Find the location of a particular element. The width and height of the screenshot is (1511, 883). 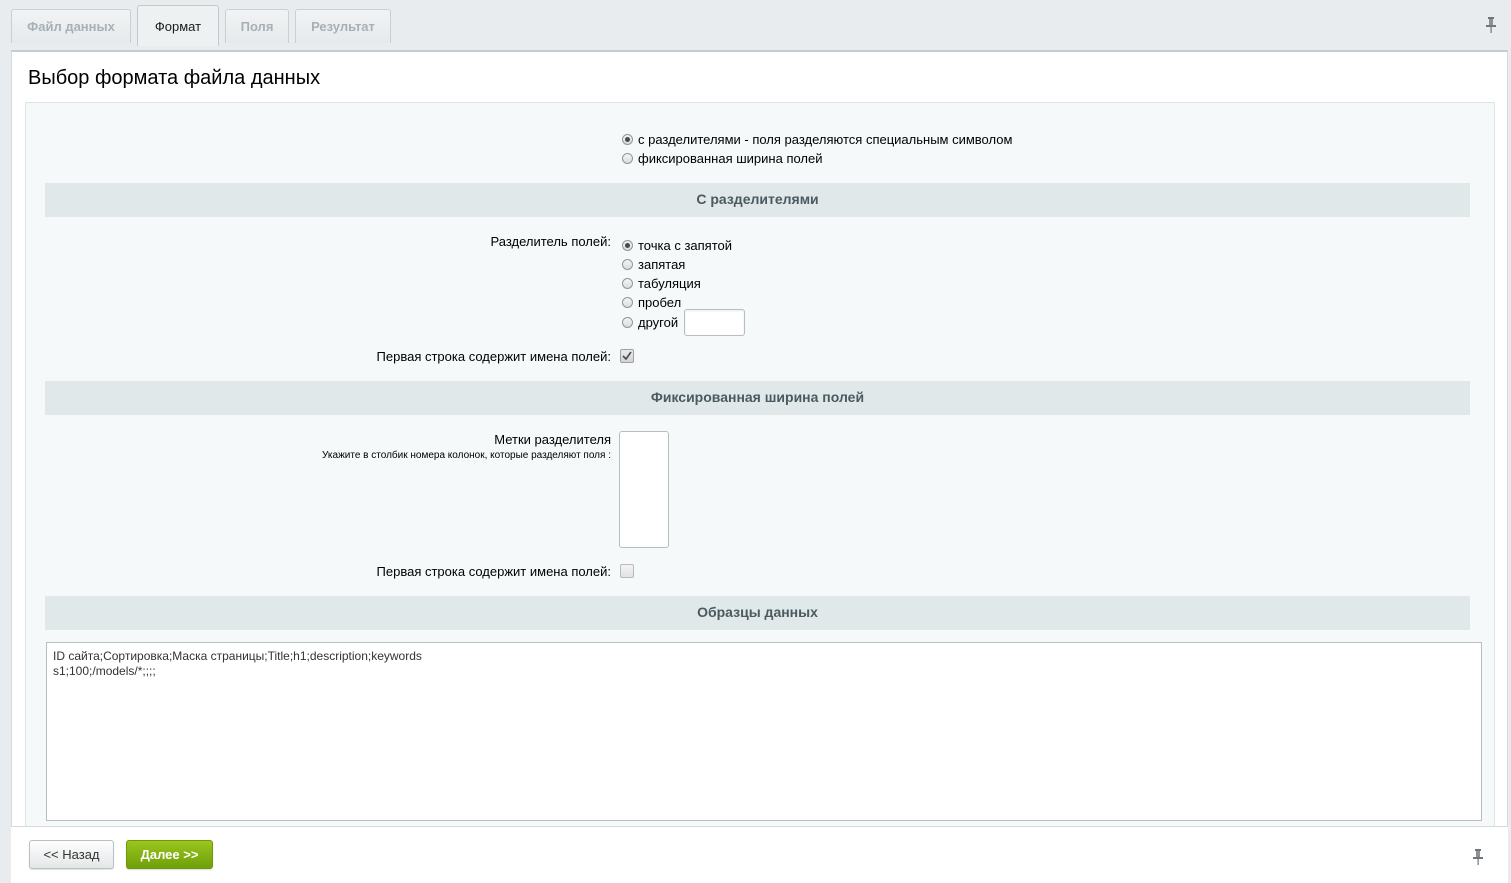

next-button: Далее >> is located at coordinates (169, 854).